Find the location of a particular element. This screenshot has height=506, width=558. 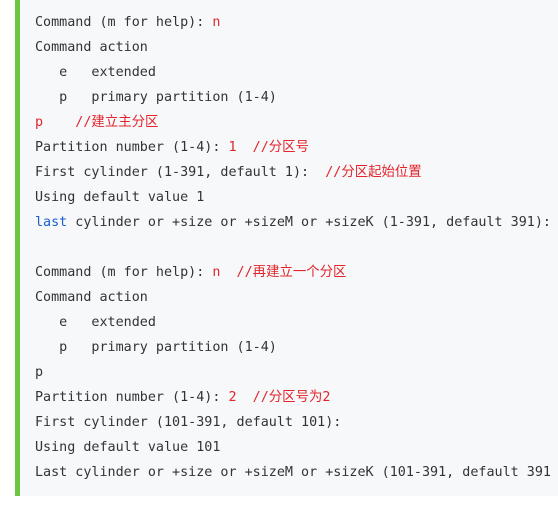

code-line: p //建立主分区 is located at coordinates (293, 122).